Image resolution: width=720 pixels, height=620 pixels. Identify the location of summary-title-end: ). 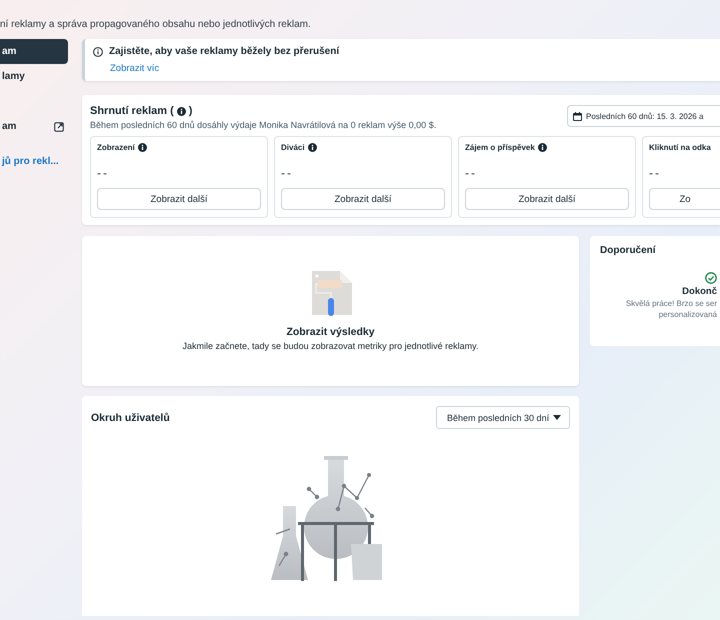
(190, 111).